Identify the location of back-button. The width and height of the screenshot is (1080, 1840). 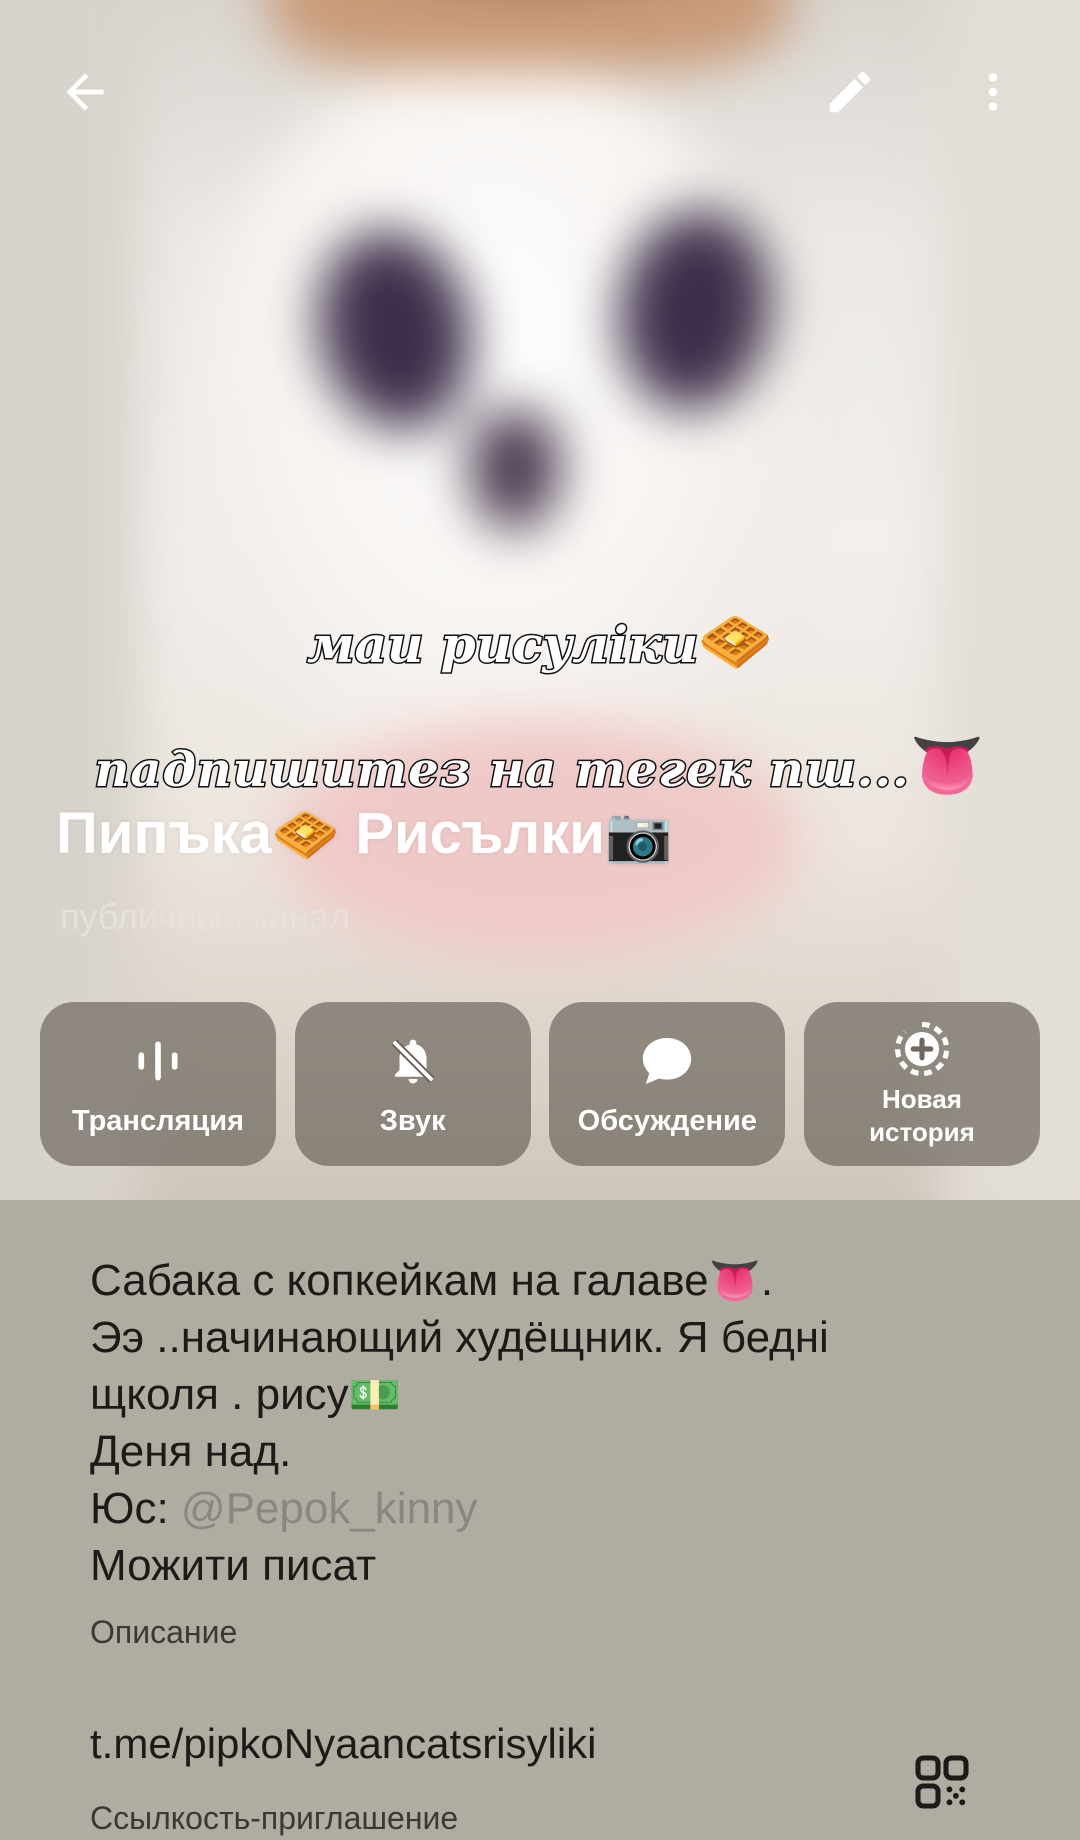
(85, 92).